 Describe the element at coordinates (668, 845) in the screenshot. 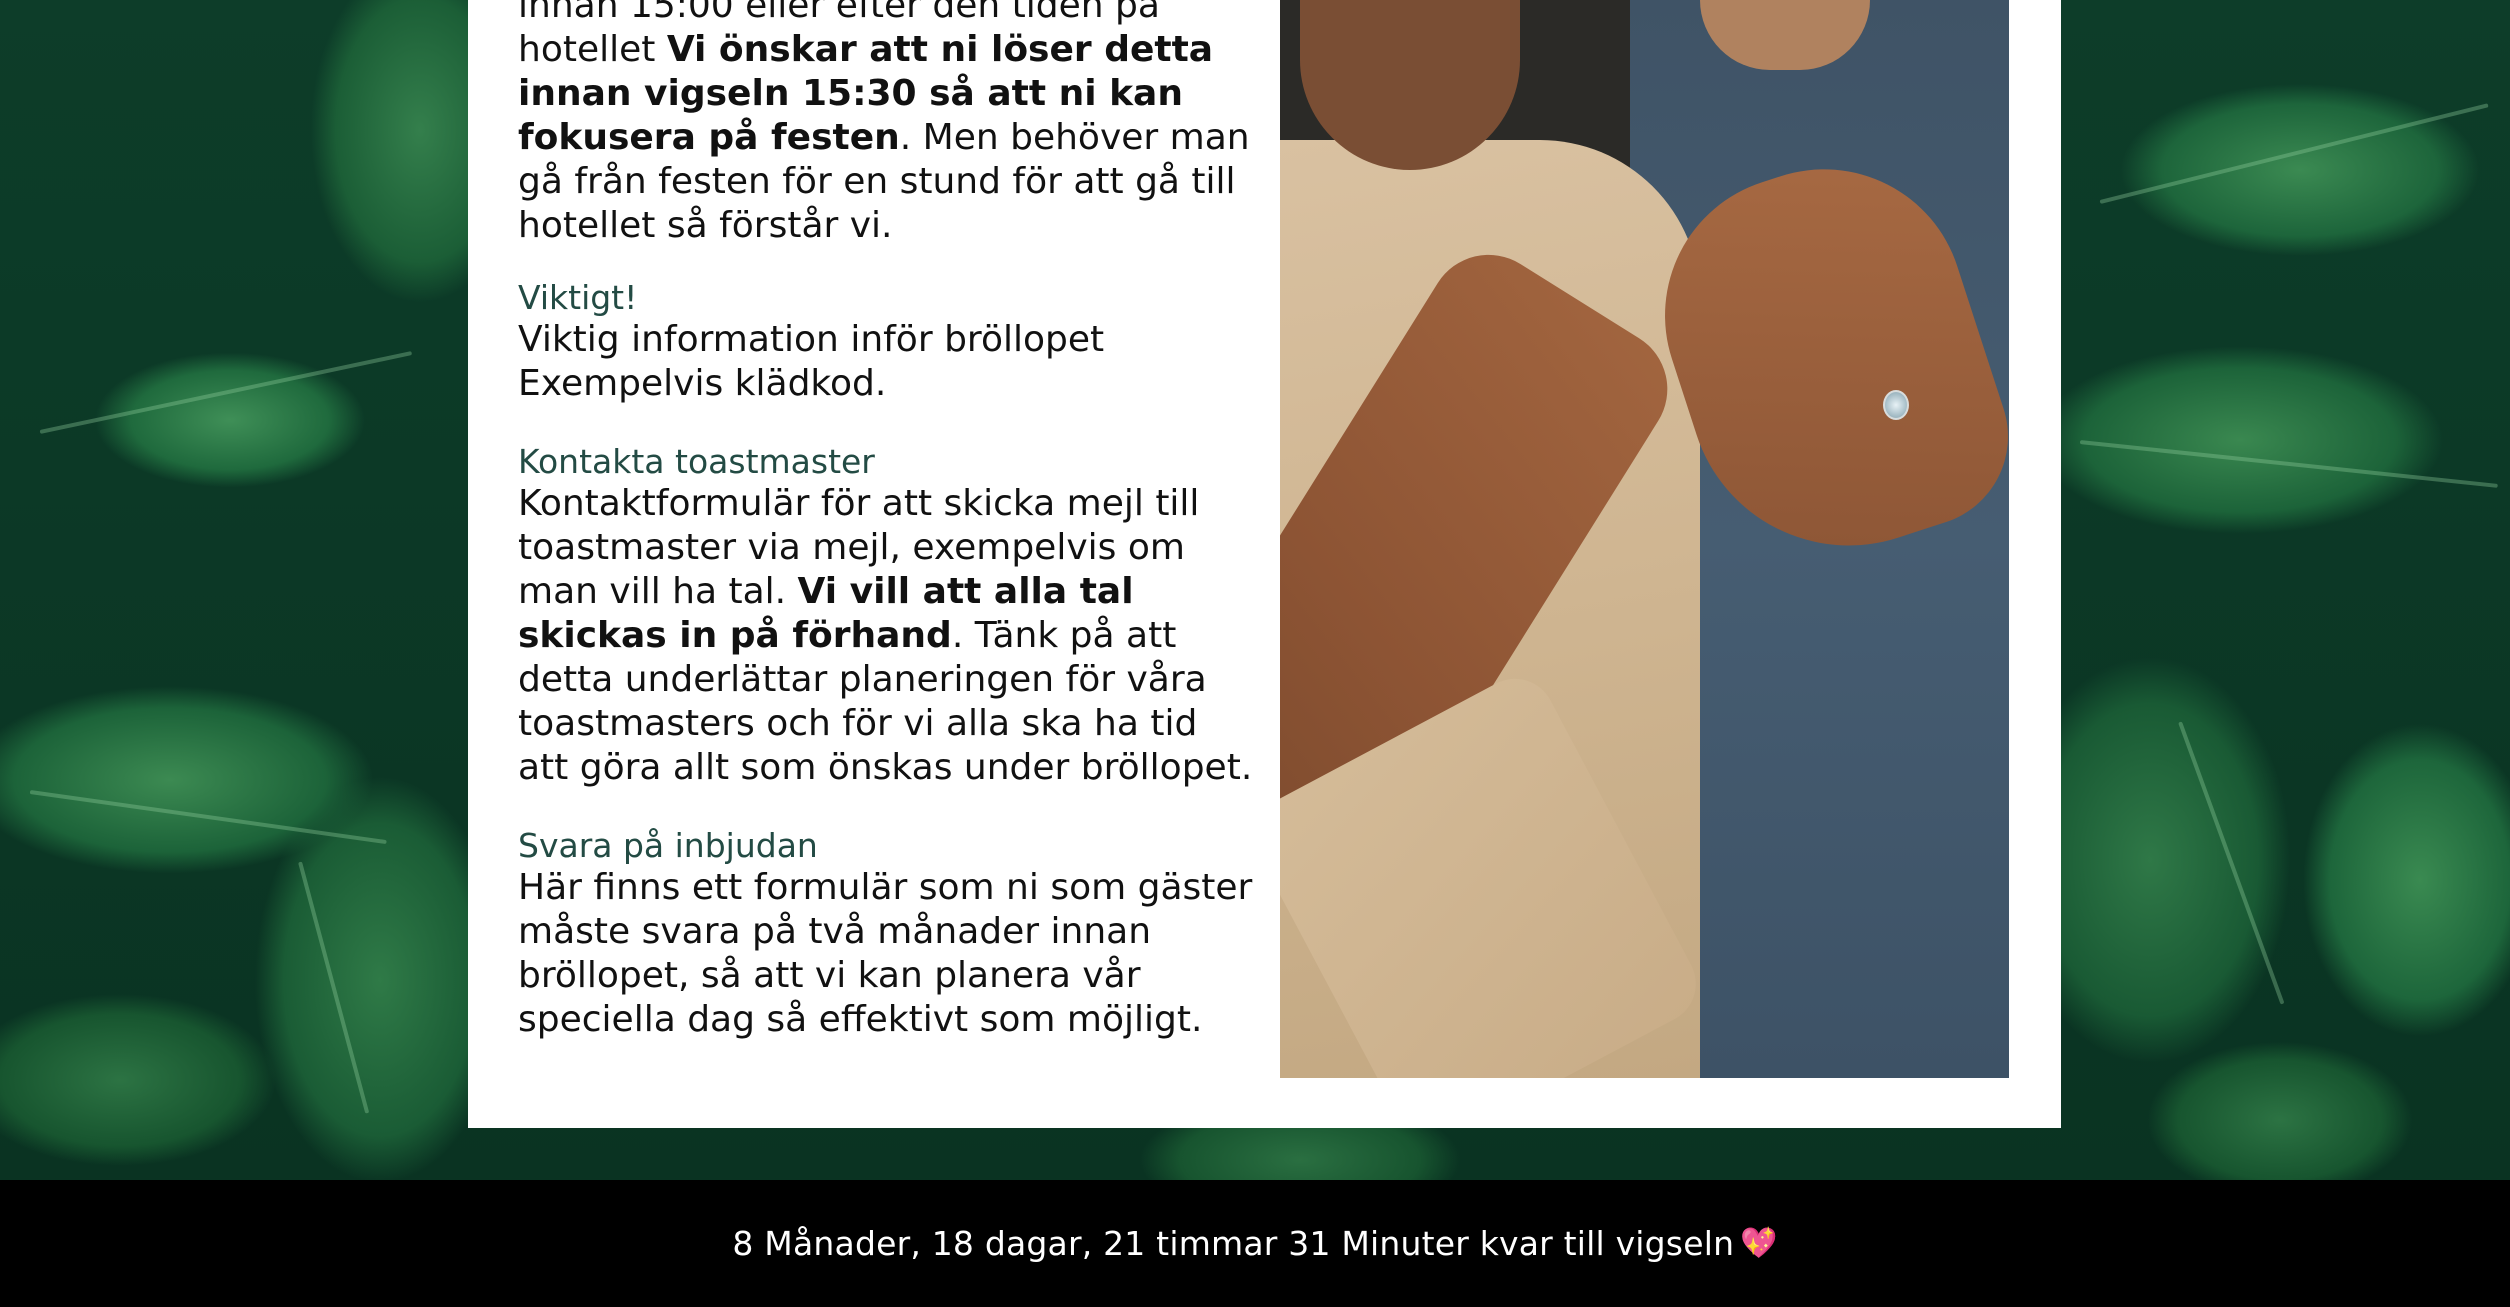

I see `rsvp-heading: Svara på inbjudan` at that location.